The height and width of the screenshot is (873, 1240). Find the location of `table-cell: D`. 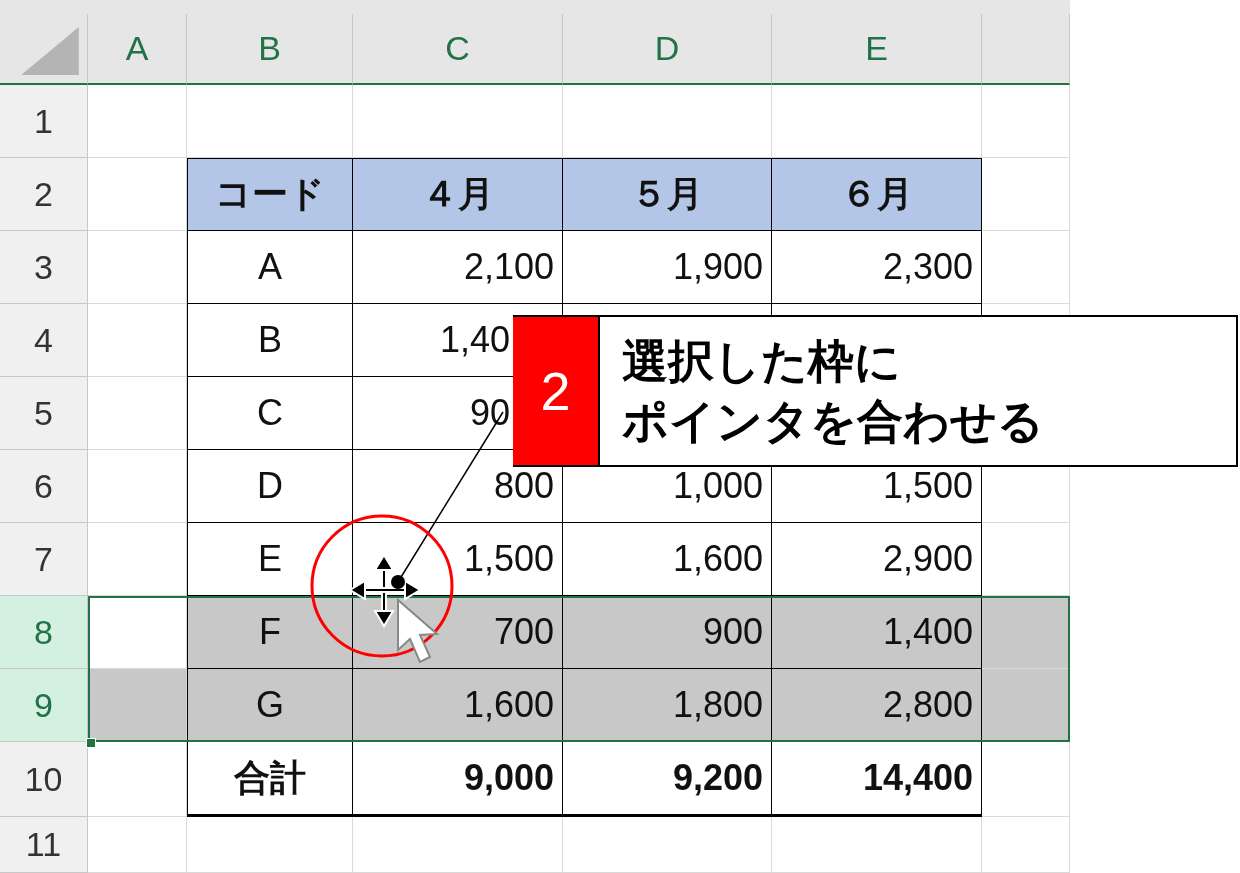

table-cell: D is located at coordinates (270, 486).